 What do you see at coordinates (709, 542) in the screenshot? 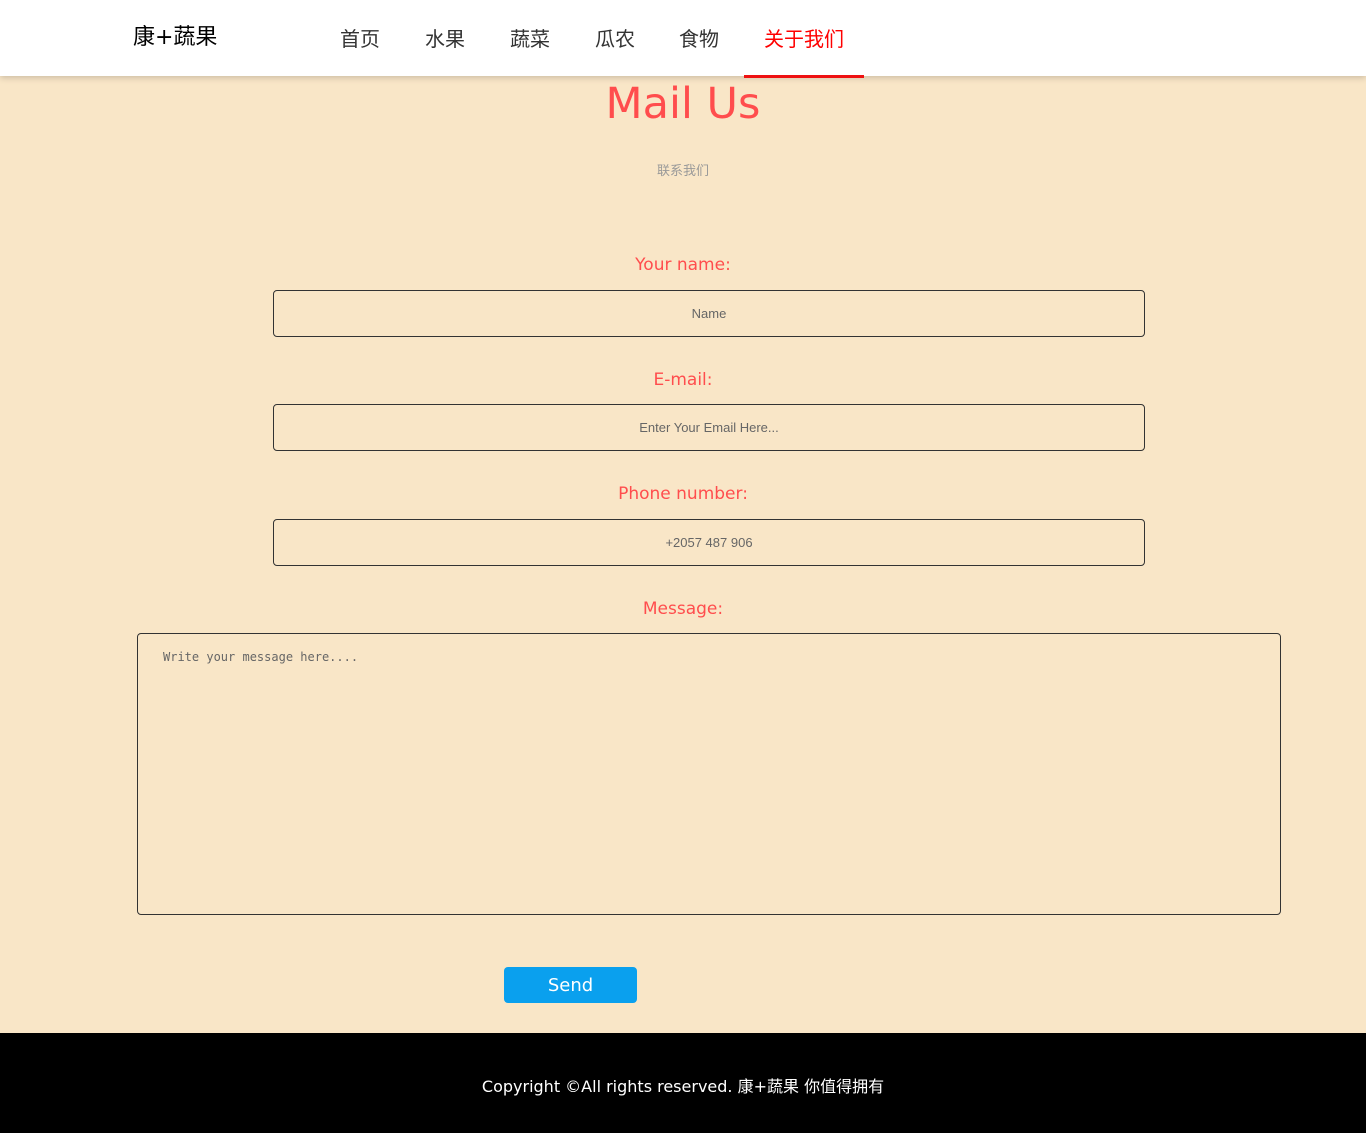
I see `phone-input` at bounding box center [709, 542].